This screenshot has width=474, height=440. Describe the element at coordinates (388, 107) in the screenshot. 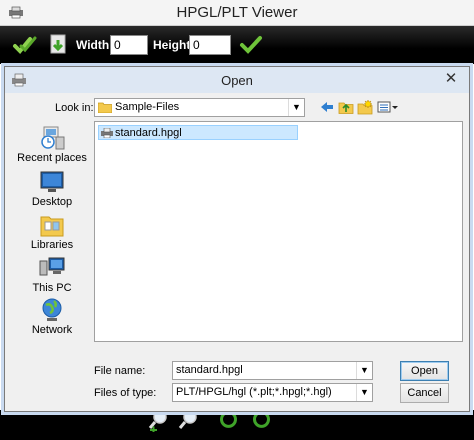

I see `view-menu-icon` at that location.